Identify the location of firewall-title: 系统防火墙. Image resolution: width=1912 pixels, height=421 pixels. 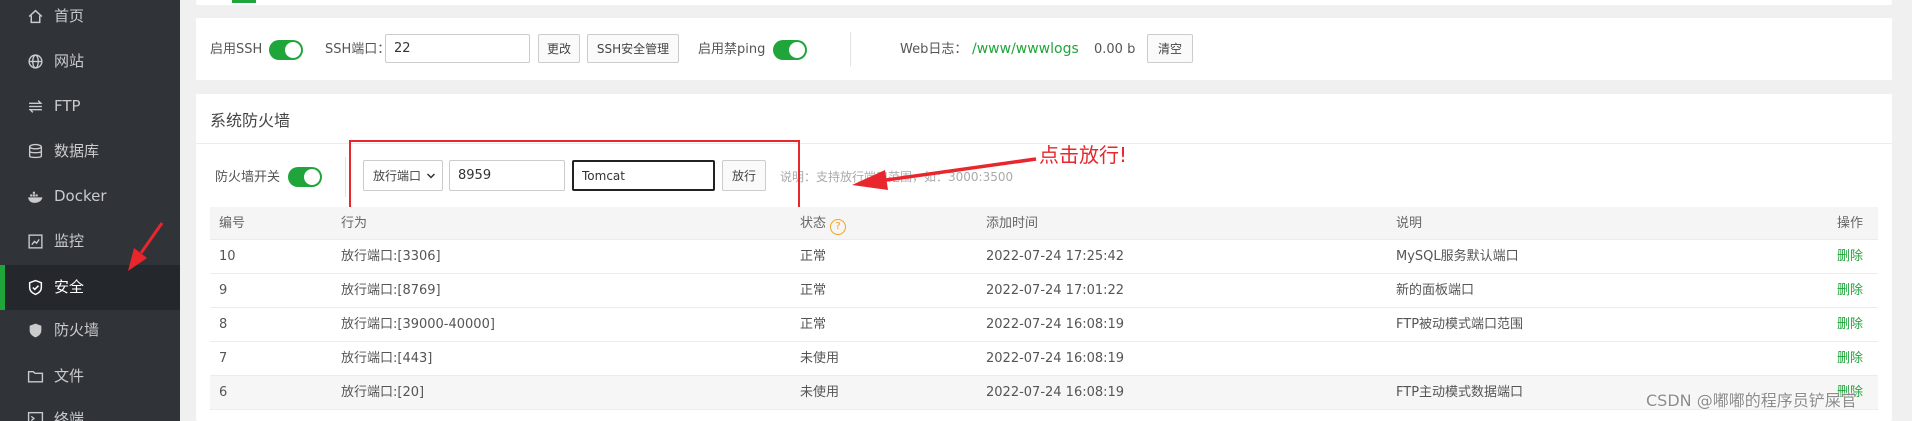
(250, 120).